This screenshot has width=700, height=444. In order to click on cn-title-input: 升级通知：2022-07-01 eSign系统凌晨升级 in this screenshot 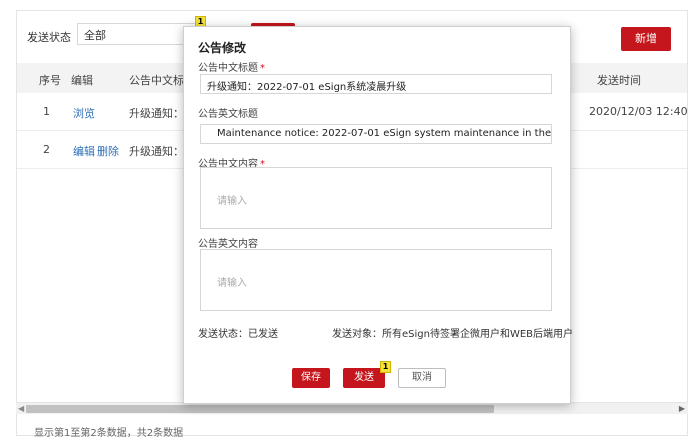, I will do `click(376, 84)`.